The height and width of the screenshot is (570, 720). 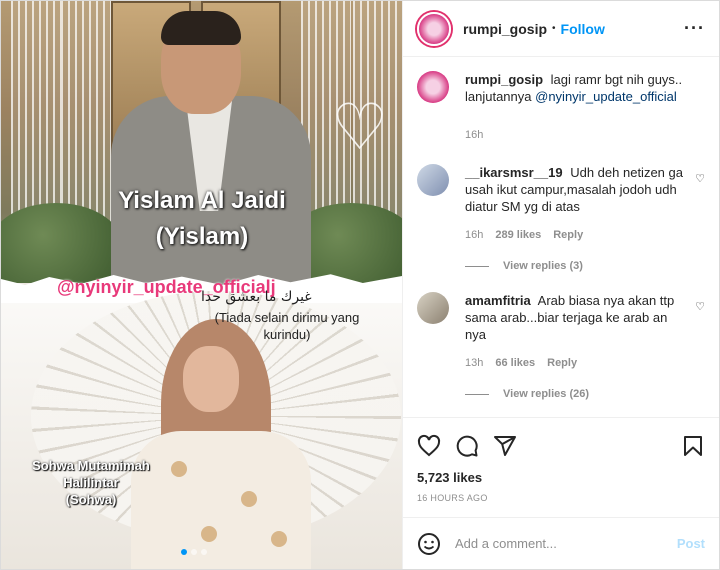 I want to click on comment-likes: 66 likes, so click(x=515, y=363).